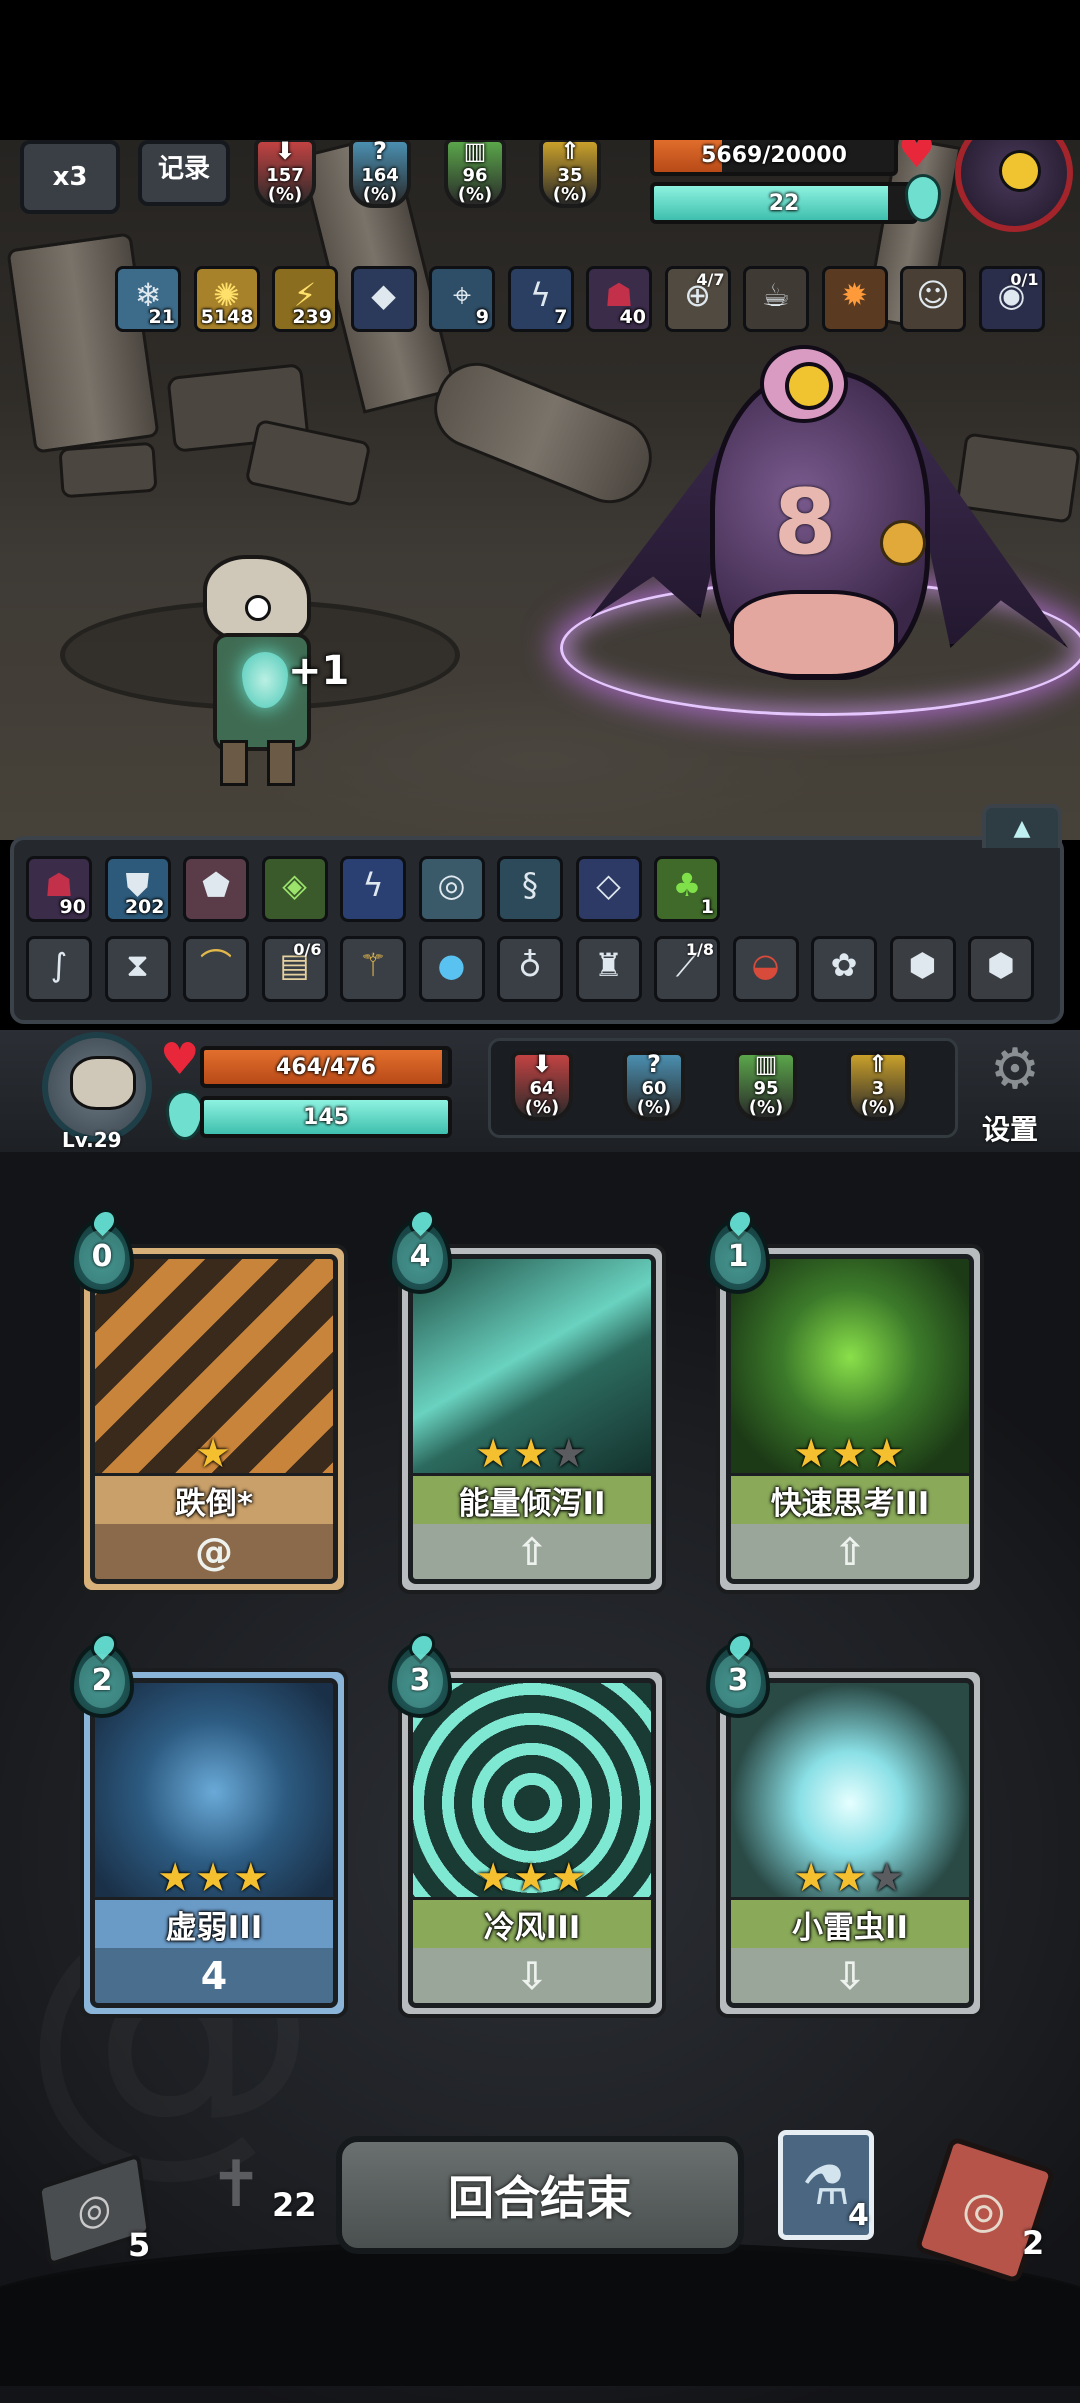  I want to click on player-energy-text: 145, so click(326, 1117).